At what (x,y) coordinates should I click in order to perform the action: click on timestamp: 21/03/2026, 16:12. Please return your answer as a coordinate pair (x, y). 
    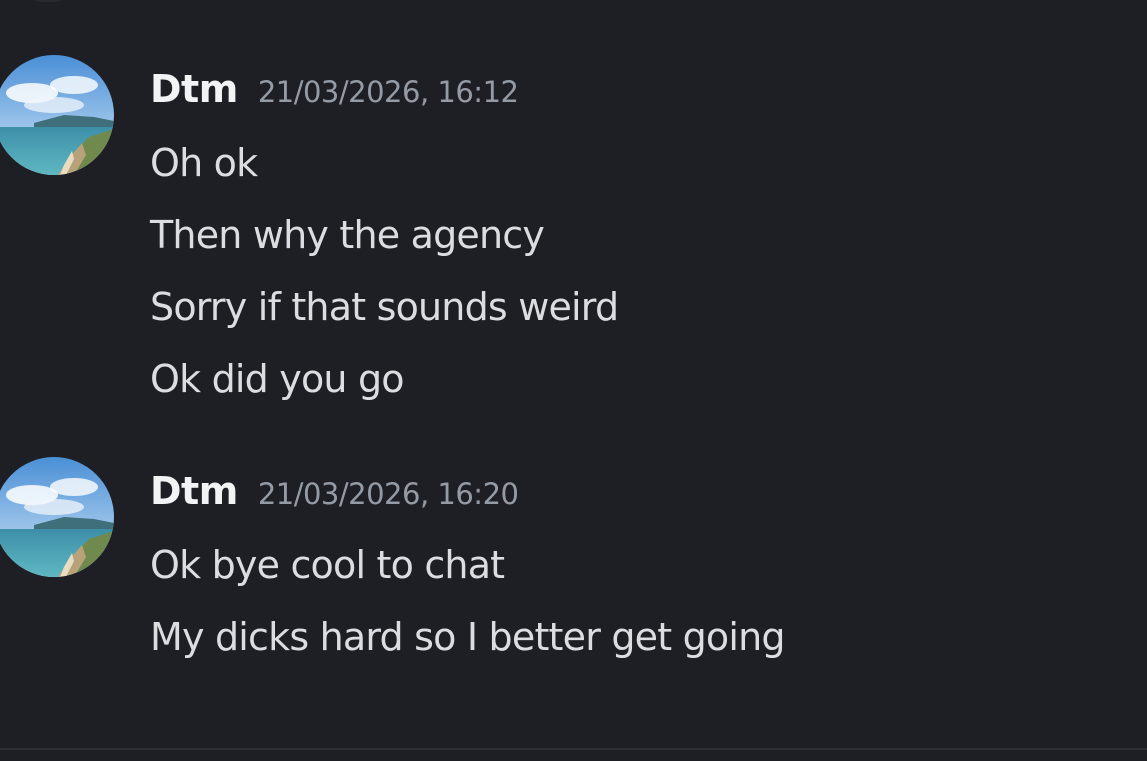
    Looking at the image, I should click on (388, 92).